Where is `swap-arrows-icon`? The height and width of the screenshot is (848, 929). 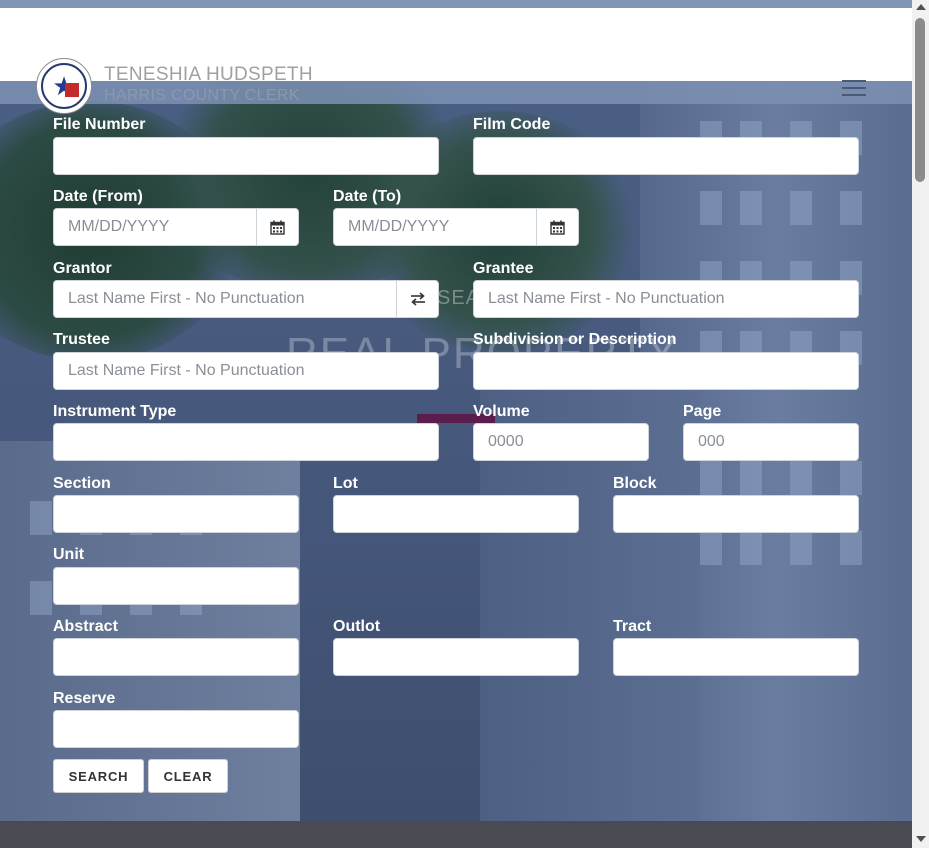 swap-arrows-icon is located at coordinates (417, 299).